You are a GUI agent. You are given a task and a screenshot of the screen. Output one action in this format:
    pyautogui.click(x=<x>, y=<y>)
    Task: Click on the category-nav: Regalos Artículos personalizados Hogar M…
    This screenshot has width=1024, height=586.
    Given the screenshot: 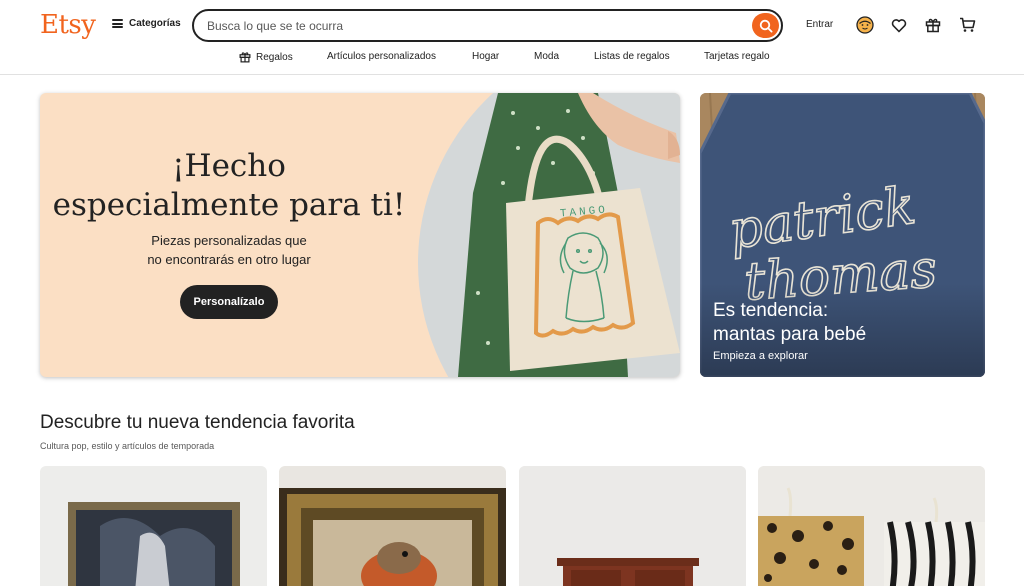 What is the action you would take?
    pyautogui.click(x=512, y=59)
    